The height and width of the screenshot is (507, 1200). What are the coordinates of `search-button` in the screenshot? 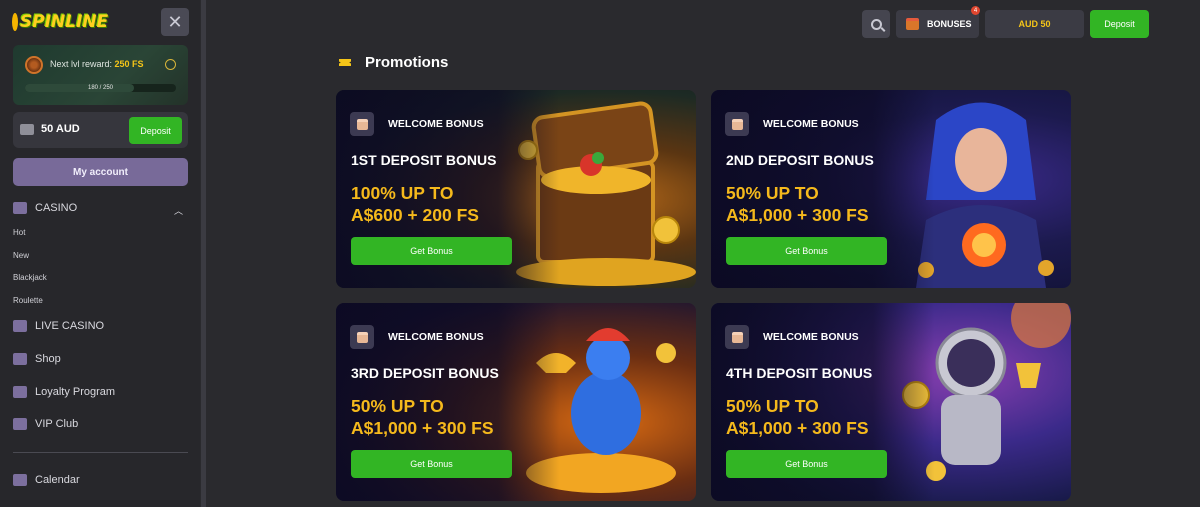 It's located at (876, 24).